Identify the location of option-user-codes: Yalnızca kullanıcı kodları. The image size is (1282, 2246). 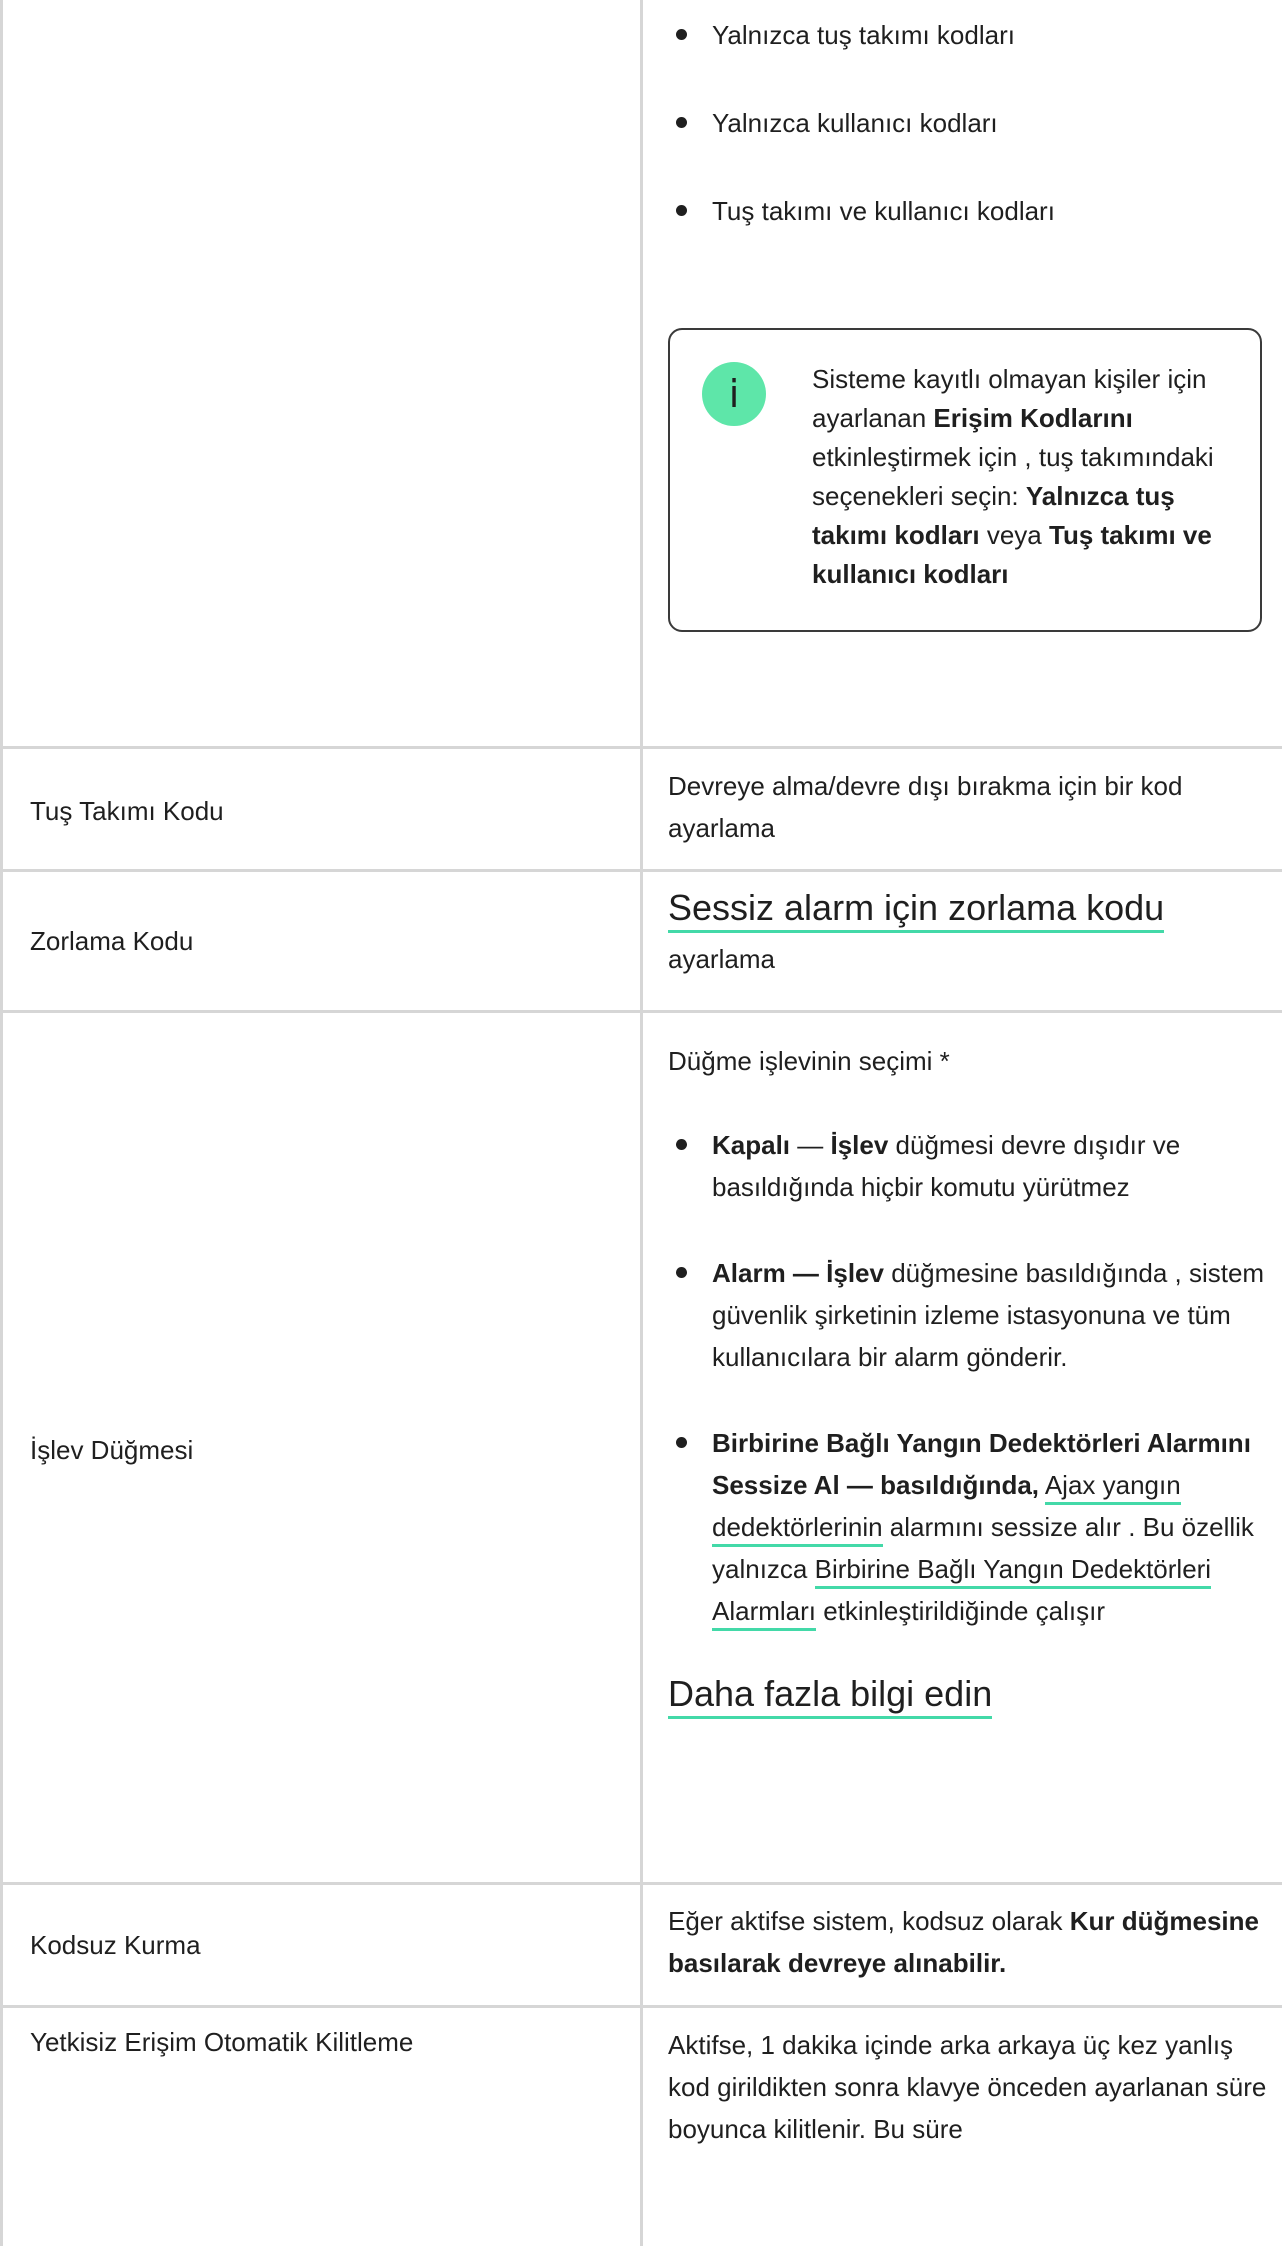
(855, 123).